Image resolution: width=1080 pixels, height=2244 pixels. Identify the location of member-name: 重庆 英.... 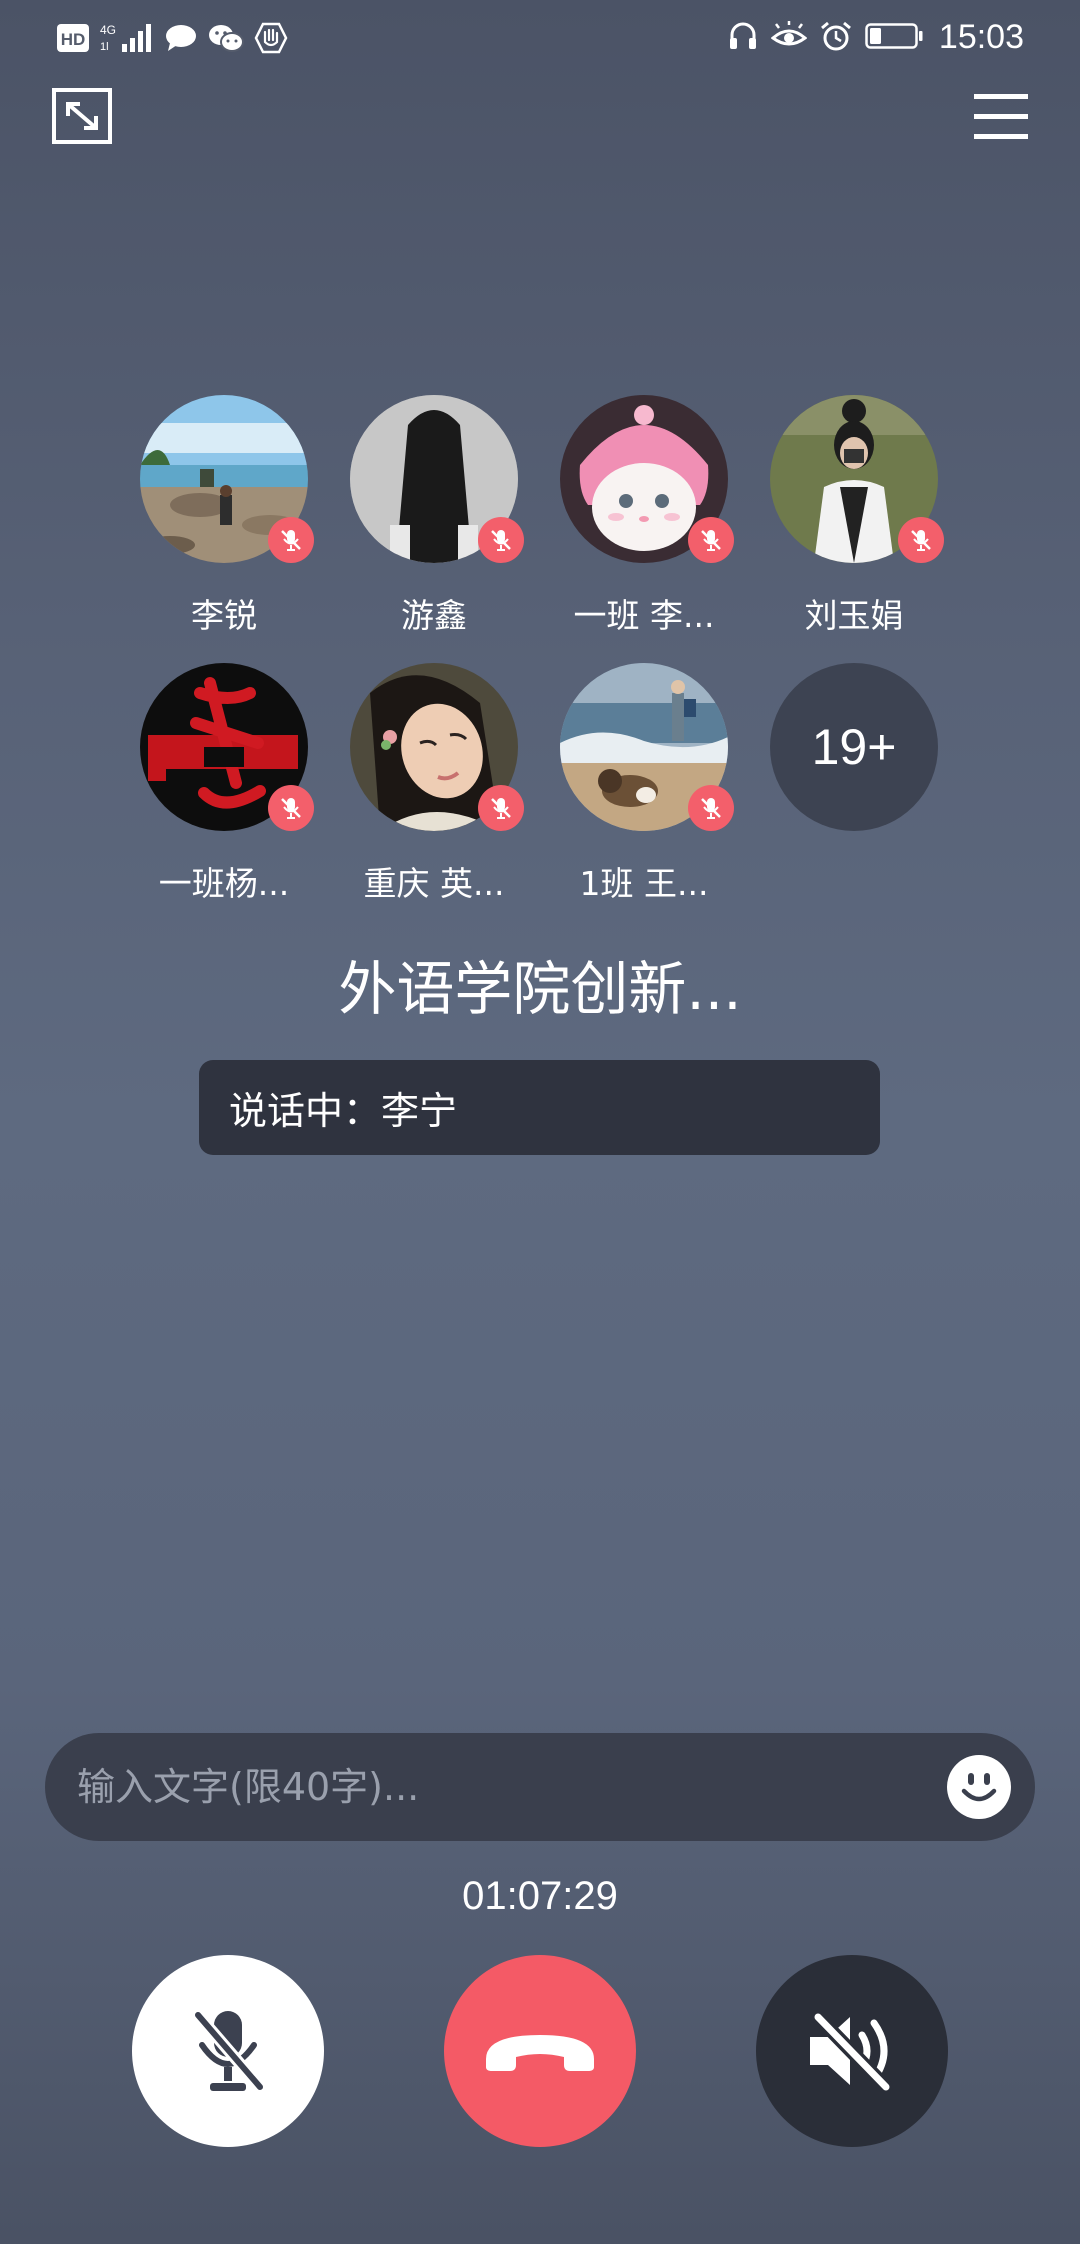
(434, 883).